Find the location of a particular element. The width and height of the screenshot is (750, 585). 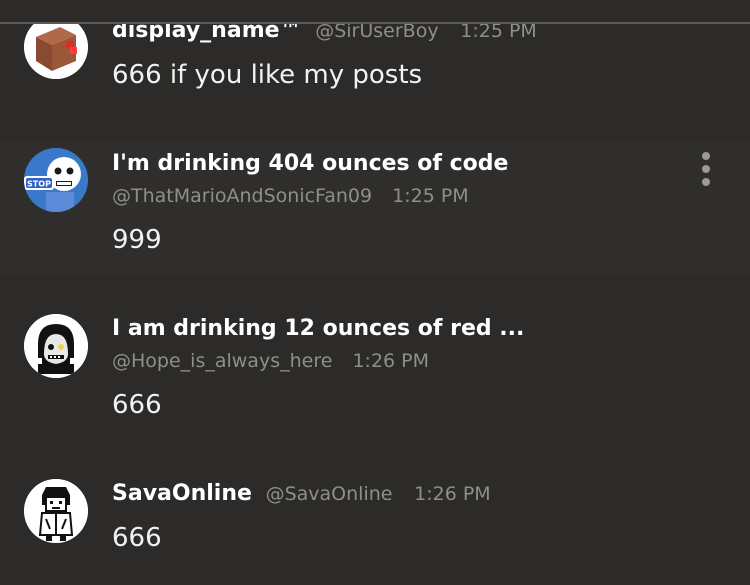

post-author-name: SavaOnline @SavaOnline 1:26 PM is located at coordinates (301, 493).